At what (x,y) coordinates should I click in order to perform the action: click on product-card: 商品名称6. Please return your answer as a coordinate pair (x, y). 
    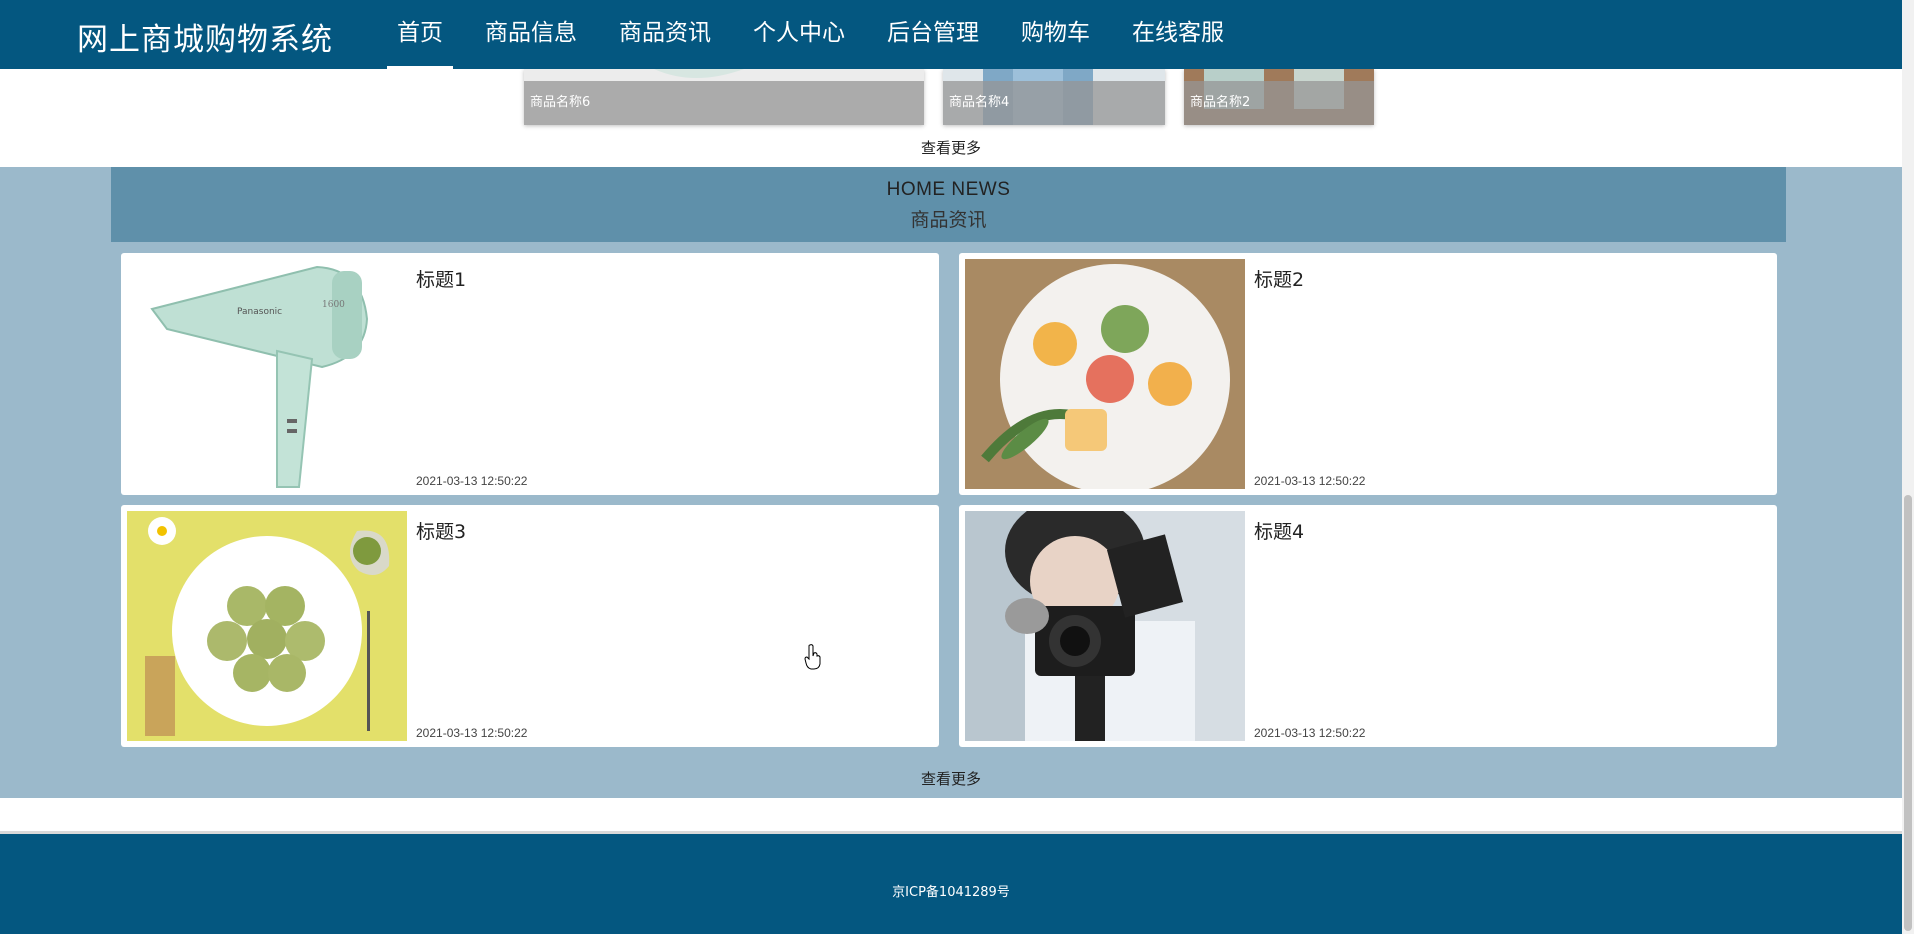
    Looking at the image, I should click on (724, 97).